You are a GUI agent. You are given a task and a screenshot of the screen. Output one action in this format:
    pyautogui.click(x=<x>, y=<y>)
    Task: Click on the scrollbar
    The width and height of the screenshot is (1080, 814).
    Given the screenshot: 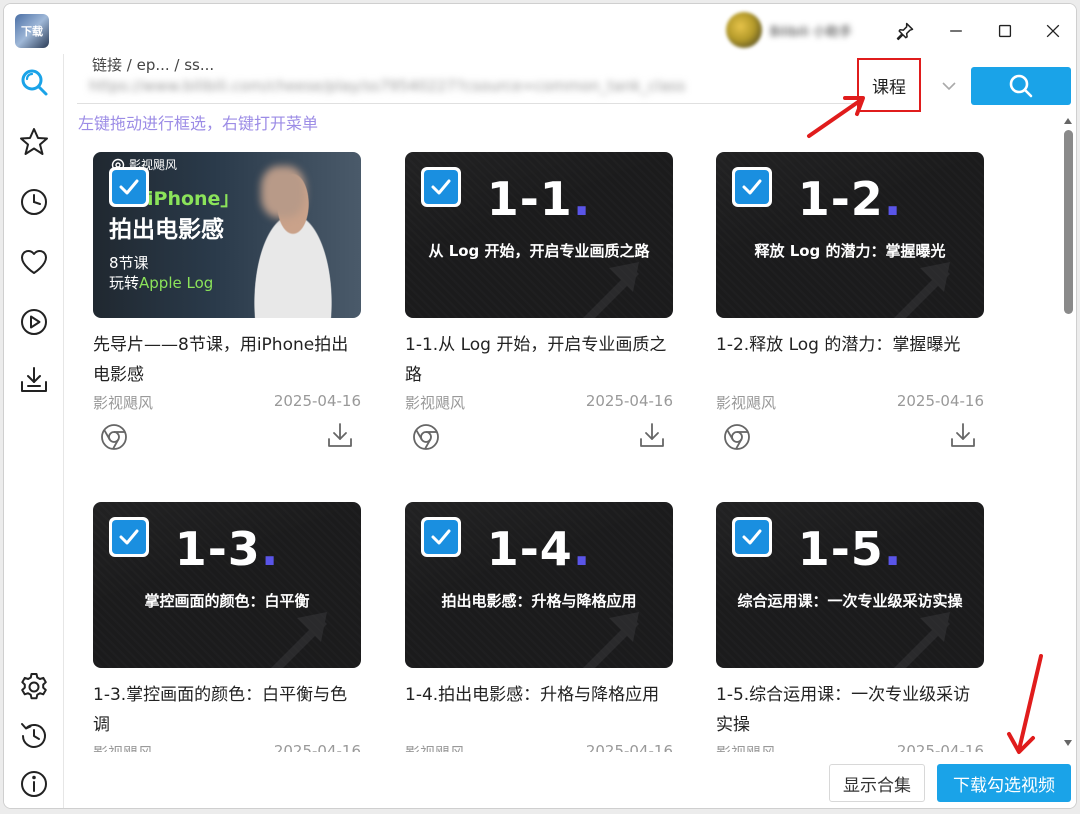 What is the action you would take?
    pyautogui.click(x=1068, y=434)
    